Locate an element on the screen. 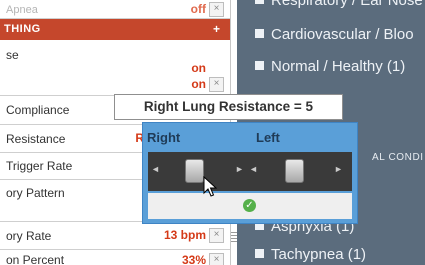  confirm-check-icon: ✓ is located at coordinates (249, 205).